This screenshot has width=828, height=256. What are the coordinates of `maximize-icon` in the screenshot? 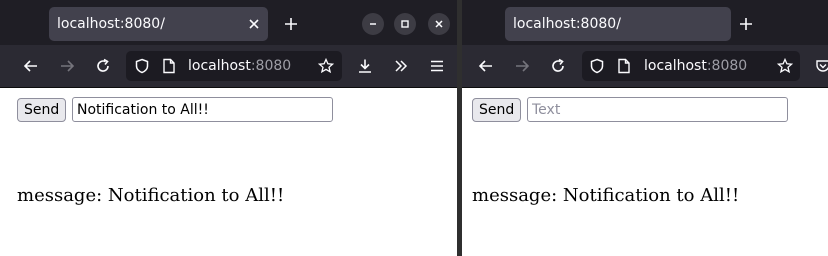 It's located at (405, 24).